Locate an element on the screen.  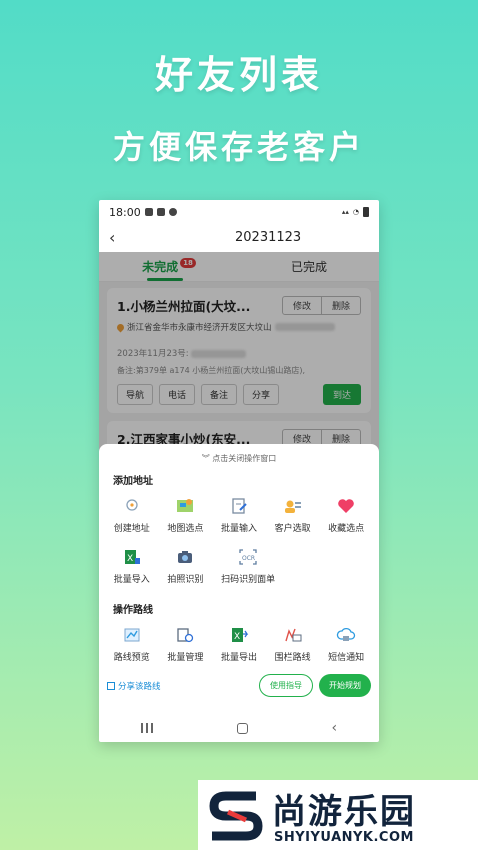
share-route-link: 分享该路线 is located at coordinates (134, 686).